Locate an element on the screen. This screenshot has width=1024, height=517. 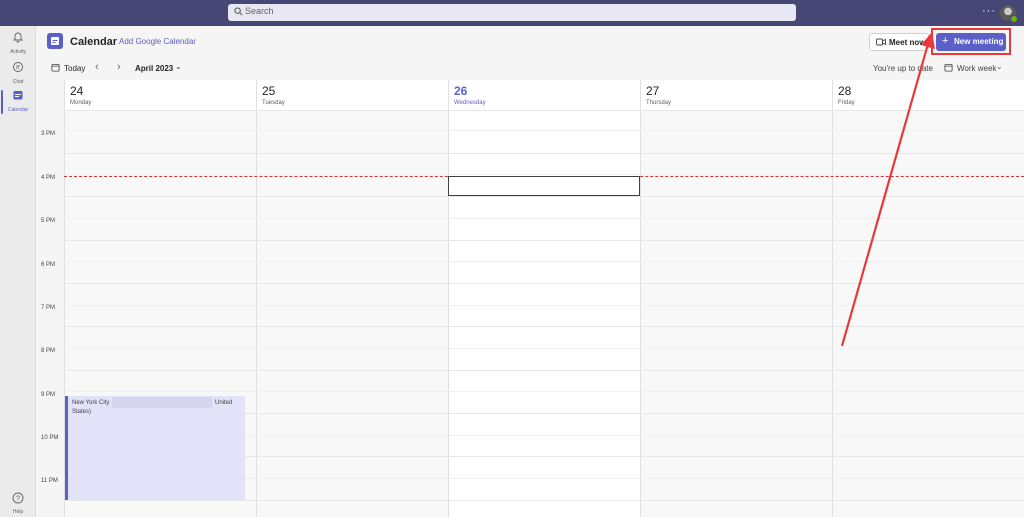
more-options-button: ··· is located at coordinates (989, 11).